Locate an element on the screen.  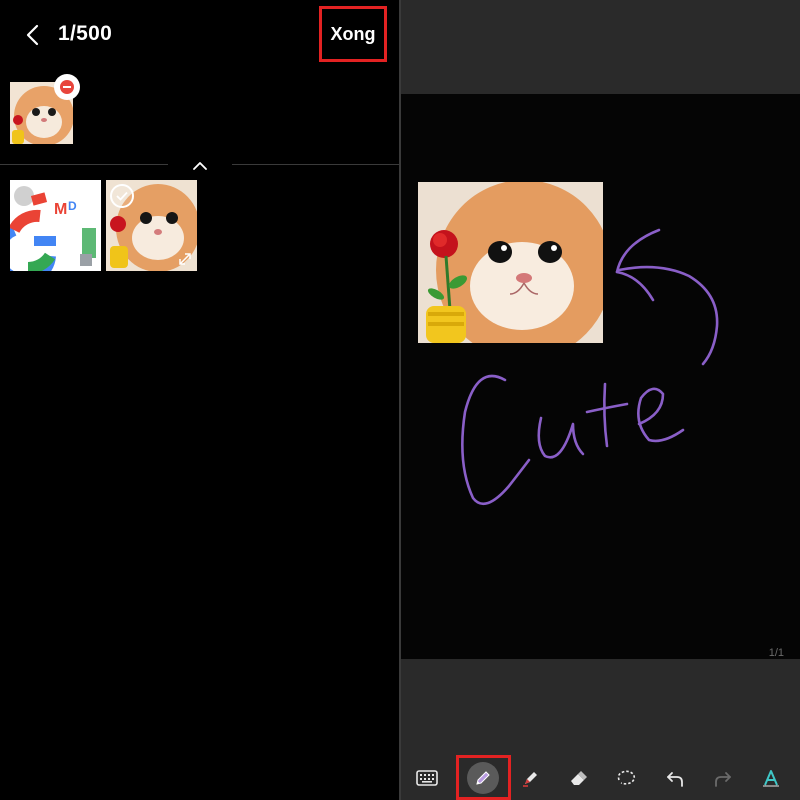
check-icon is located at coordinates (122, 196).